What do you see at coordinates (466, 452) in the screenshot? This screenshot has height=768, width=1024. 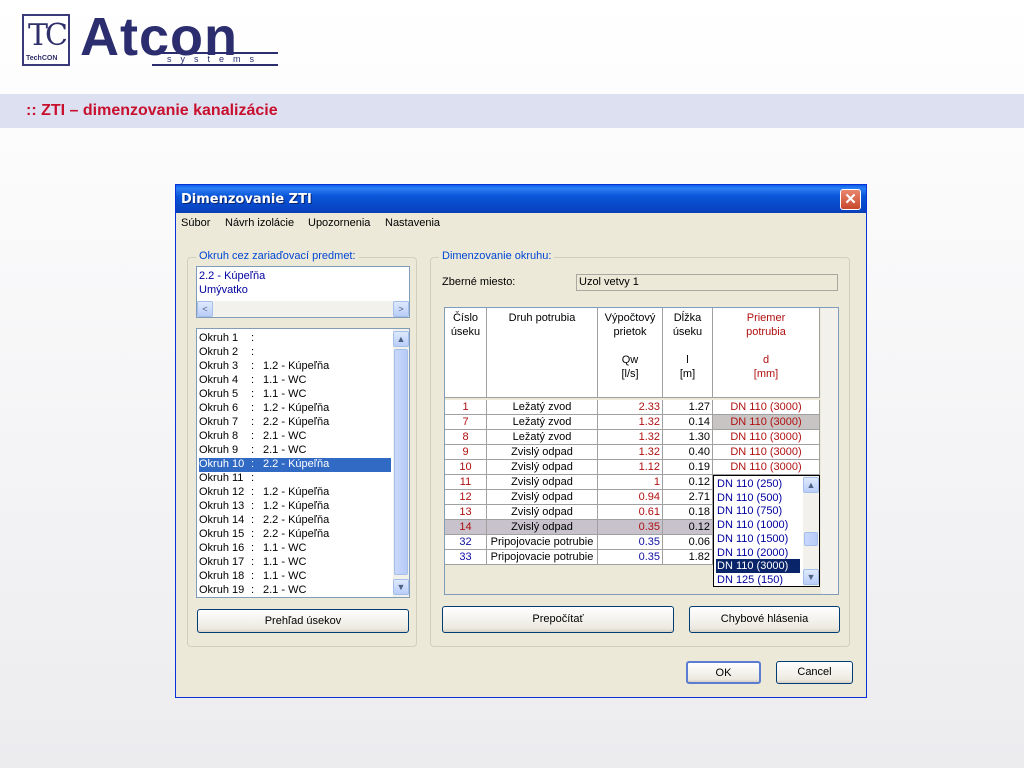 I see `grid-cell-cislo: 9` at bounding box center [466, 452].